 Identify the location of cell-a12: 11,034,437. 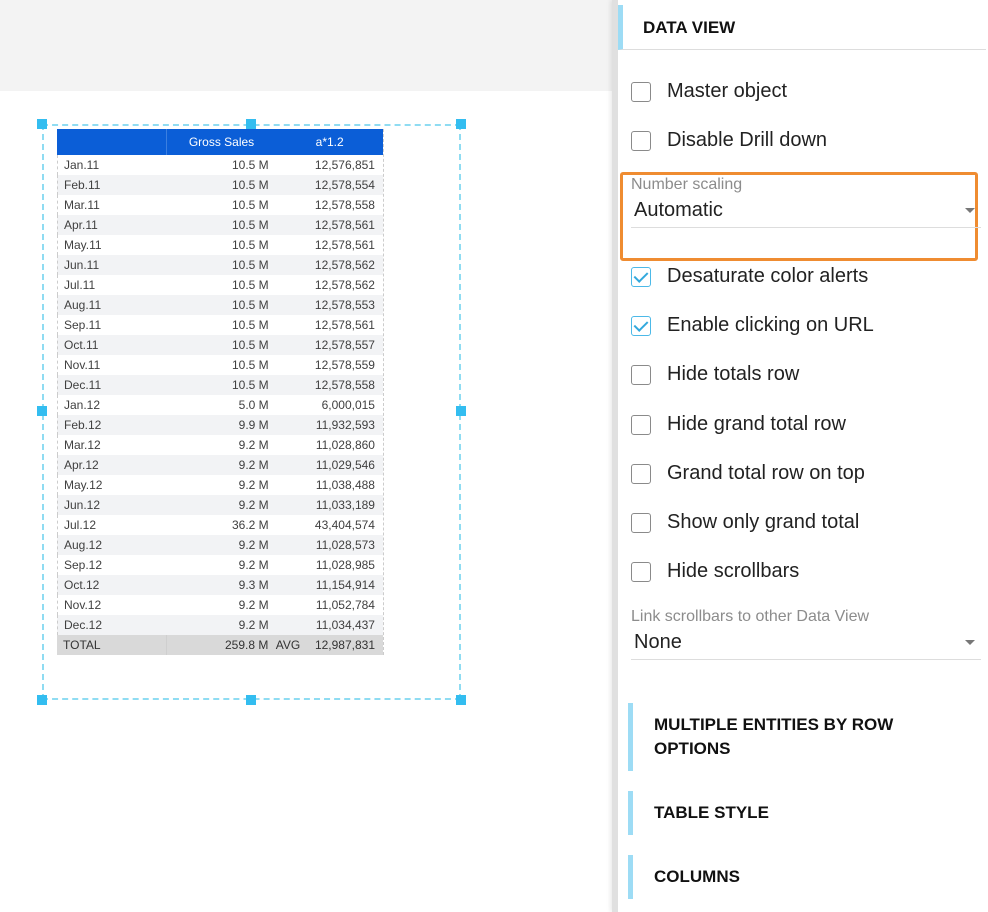
(345, 625).